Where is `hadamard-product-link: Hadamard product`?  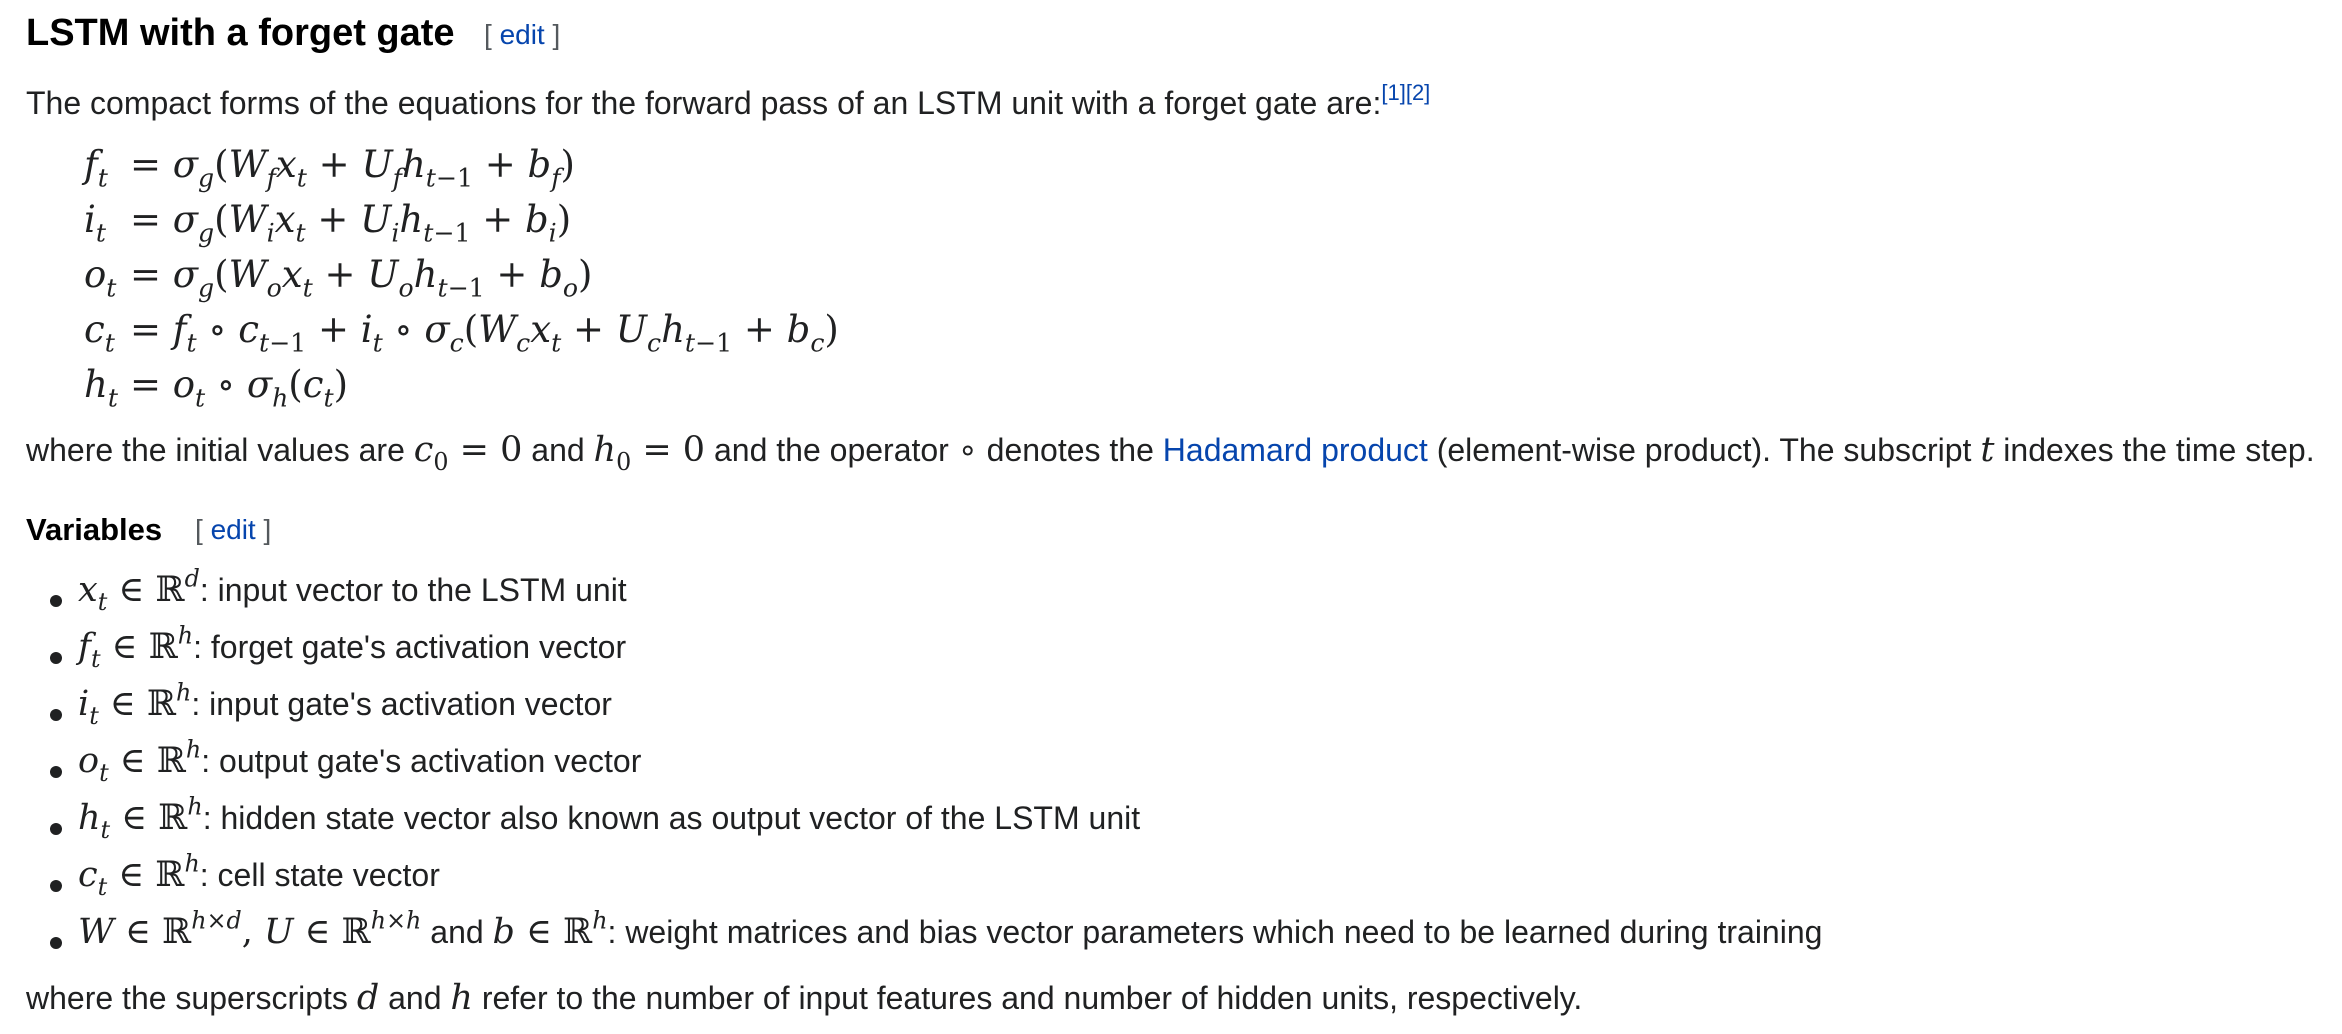 hadamard-product-link: Hadamard product is located at coordinates (1295, 450).